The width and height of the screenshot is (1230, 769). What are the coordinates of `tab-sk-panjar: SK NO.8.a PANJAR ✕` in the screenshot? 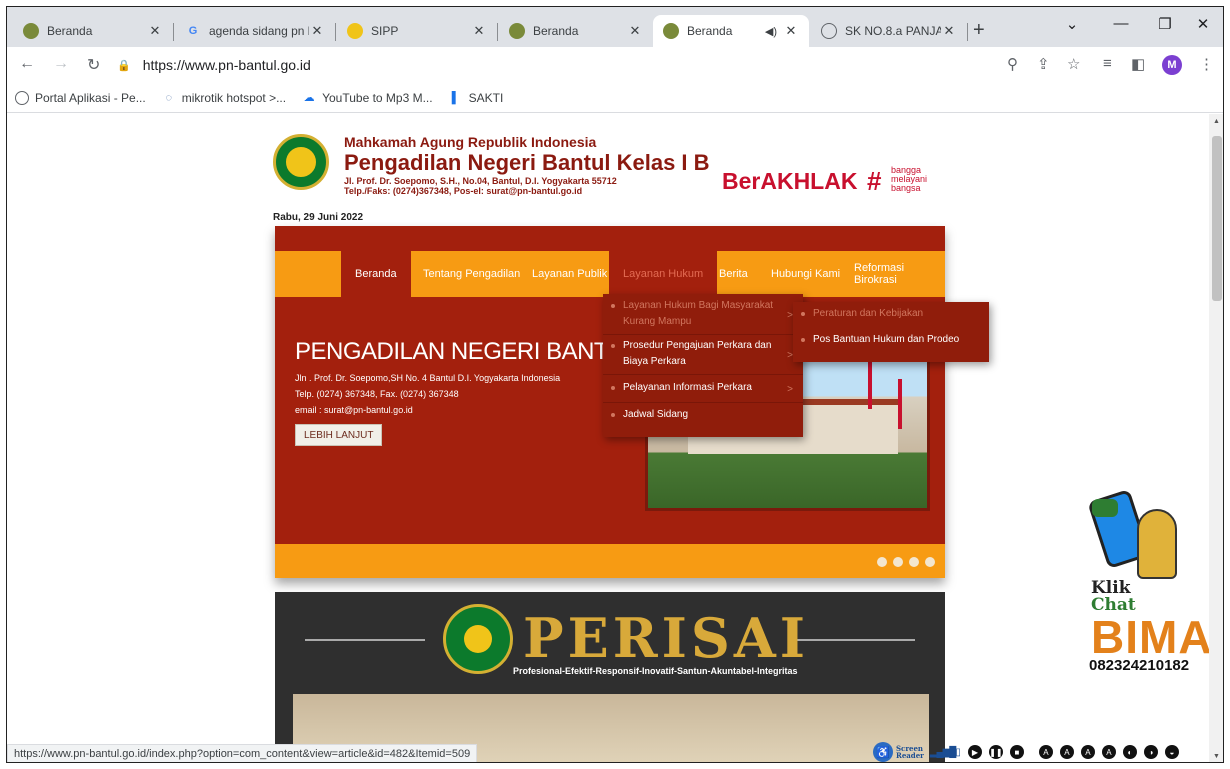 It's located at (889, 31).